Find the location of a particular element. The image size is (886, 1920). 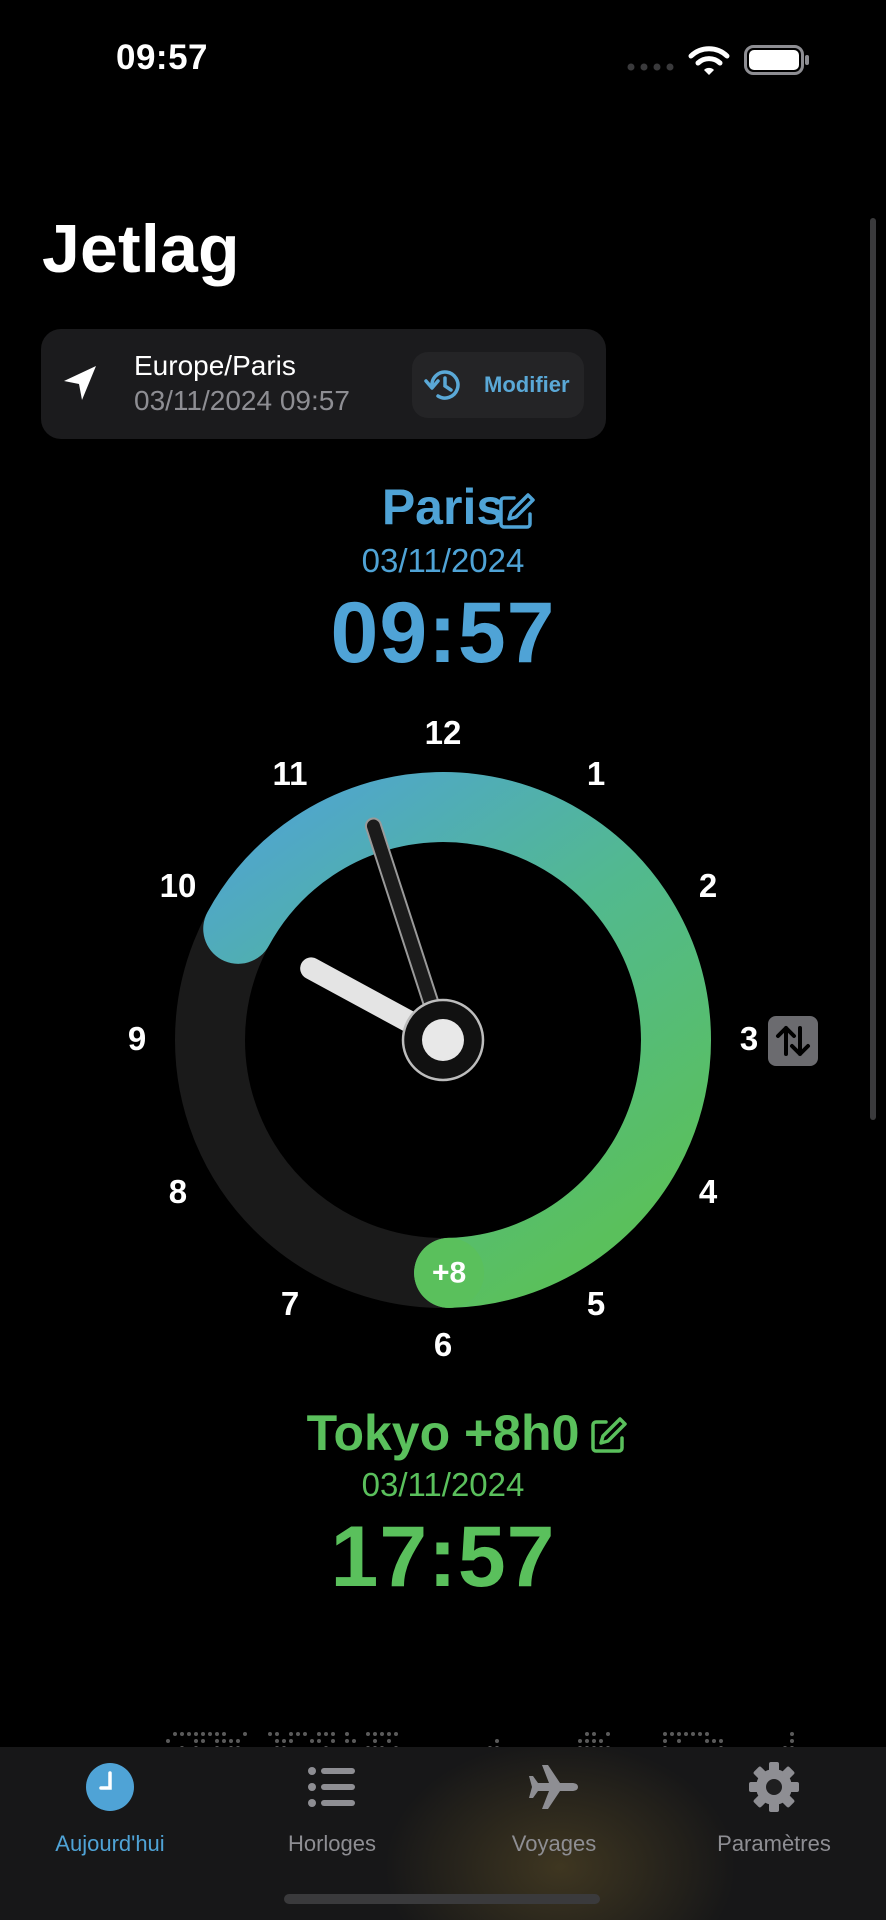

page-title: Jetlag is located at coordinates (141, 249).